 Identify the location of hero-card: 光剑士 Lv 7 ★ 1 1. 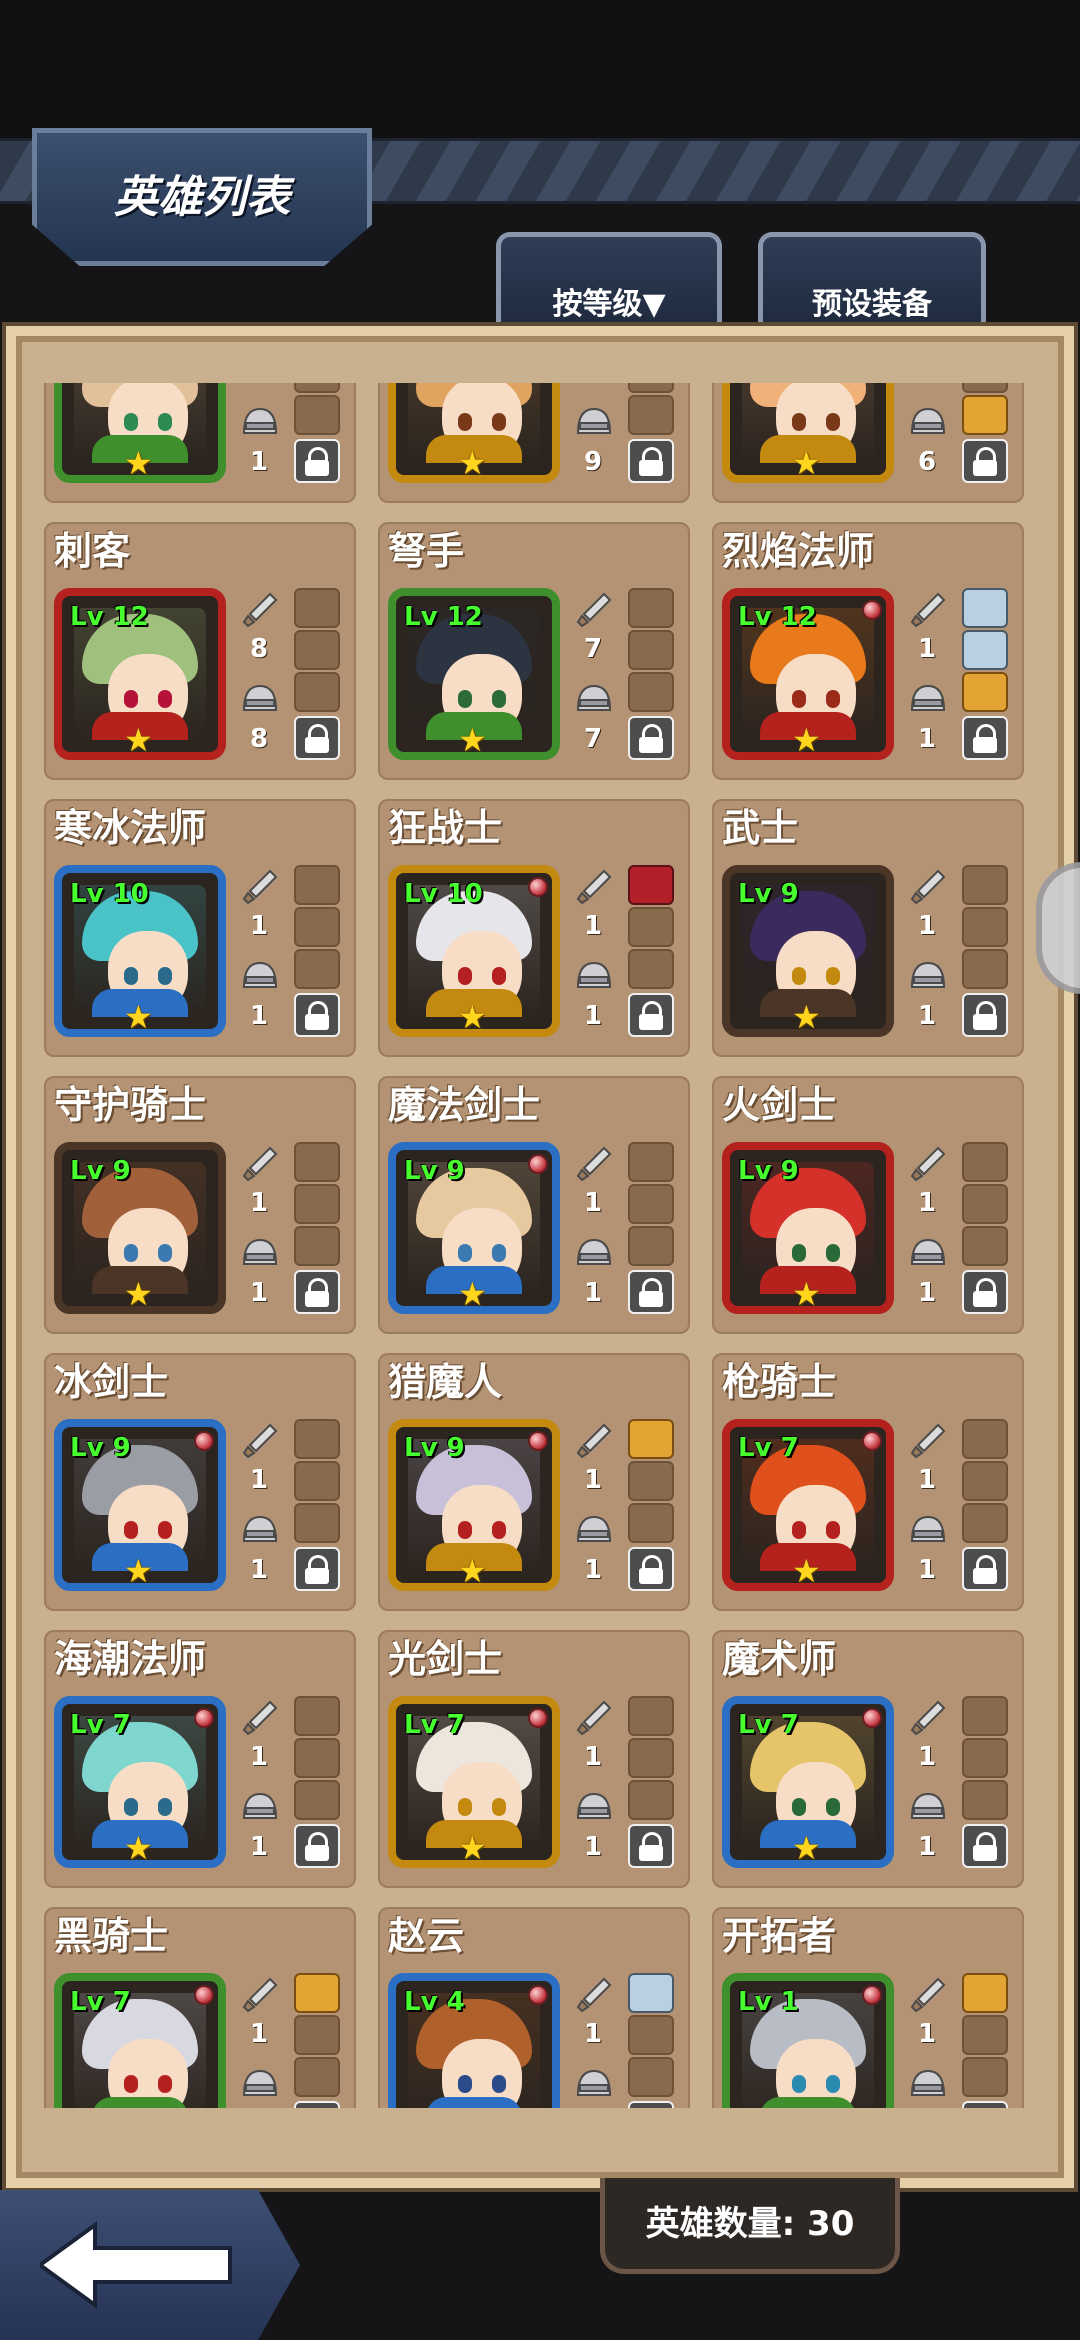
(534, 1768).